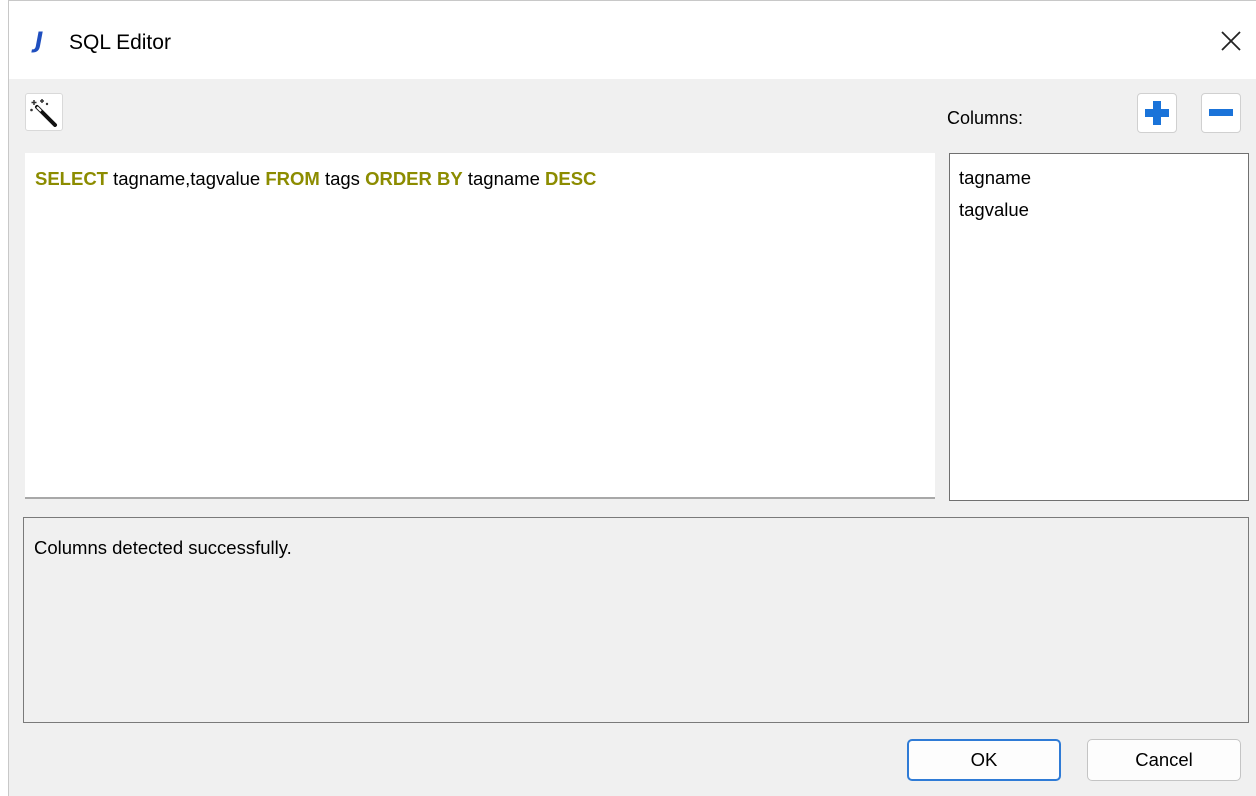 Image resolution: width=1256 pixels, height=796 pixels. Describe the element at coordinates (1099, 178) in the screenshot. I see `column-list-item: tagname` at that location.